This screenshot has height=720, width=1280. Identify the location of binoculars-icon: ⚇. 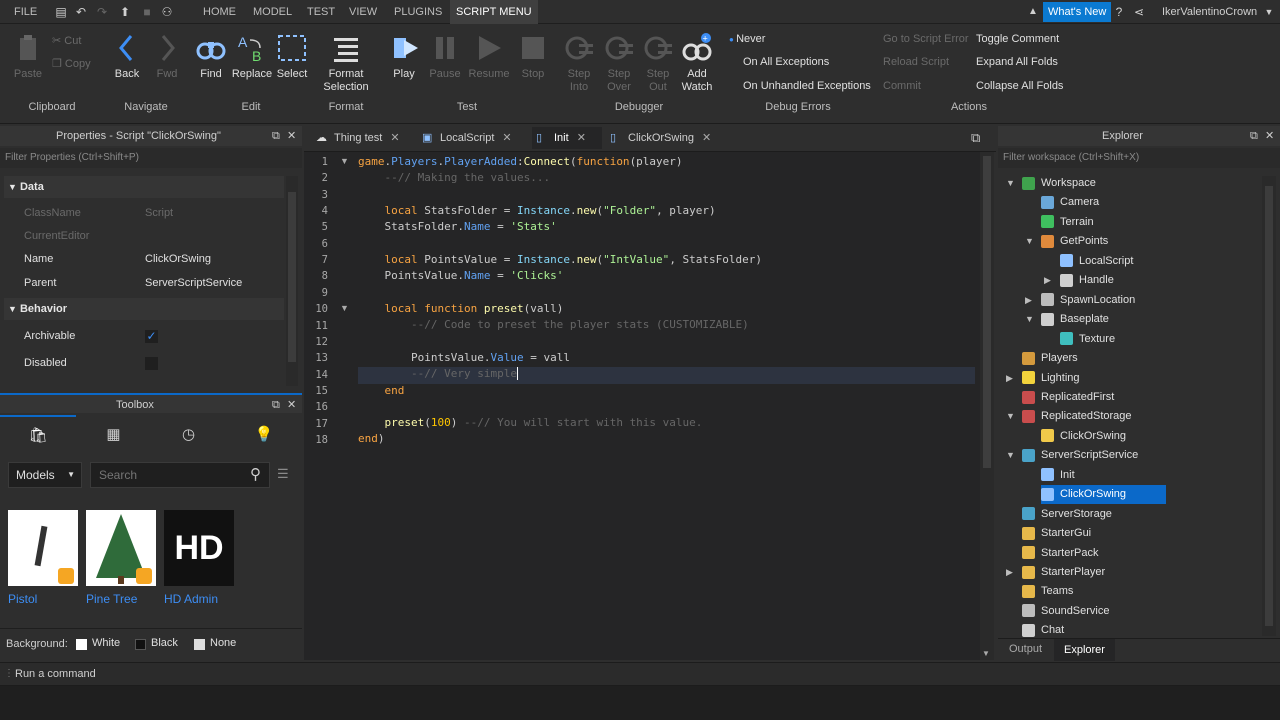
(167, 12).